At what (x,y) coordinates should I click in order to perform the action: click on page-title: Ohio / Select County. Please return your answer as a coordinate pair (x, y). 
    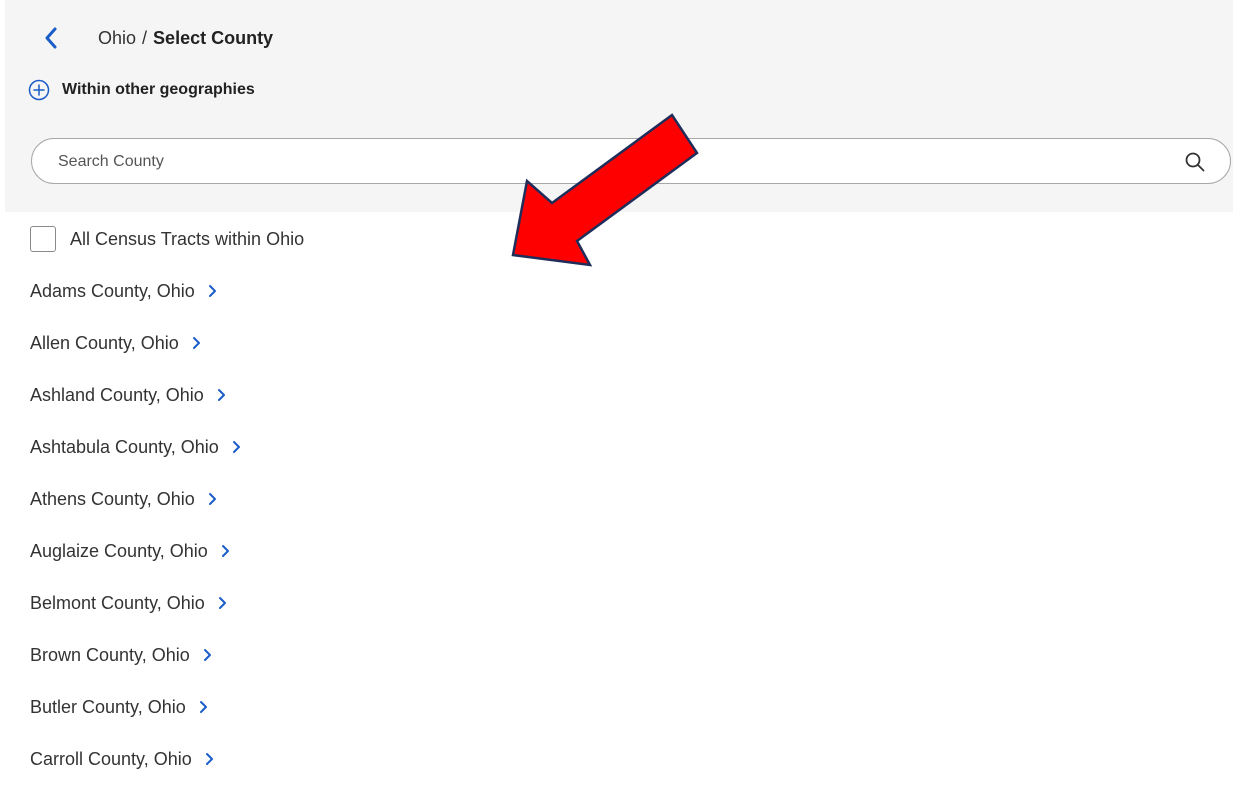
    Looking at the image, I should click on (185, 38).